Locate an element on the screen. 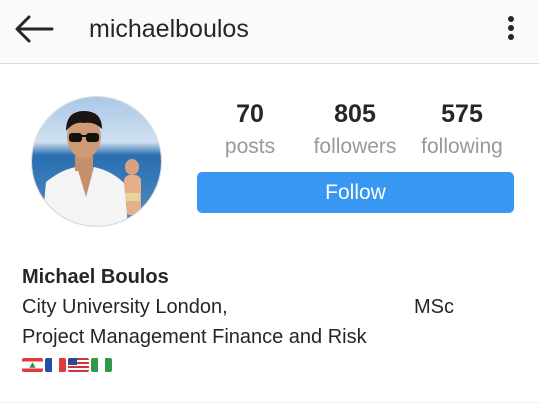 This screenshot has width=539, height=414. more-options-button is located at coordinates (511, 28).